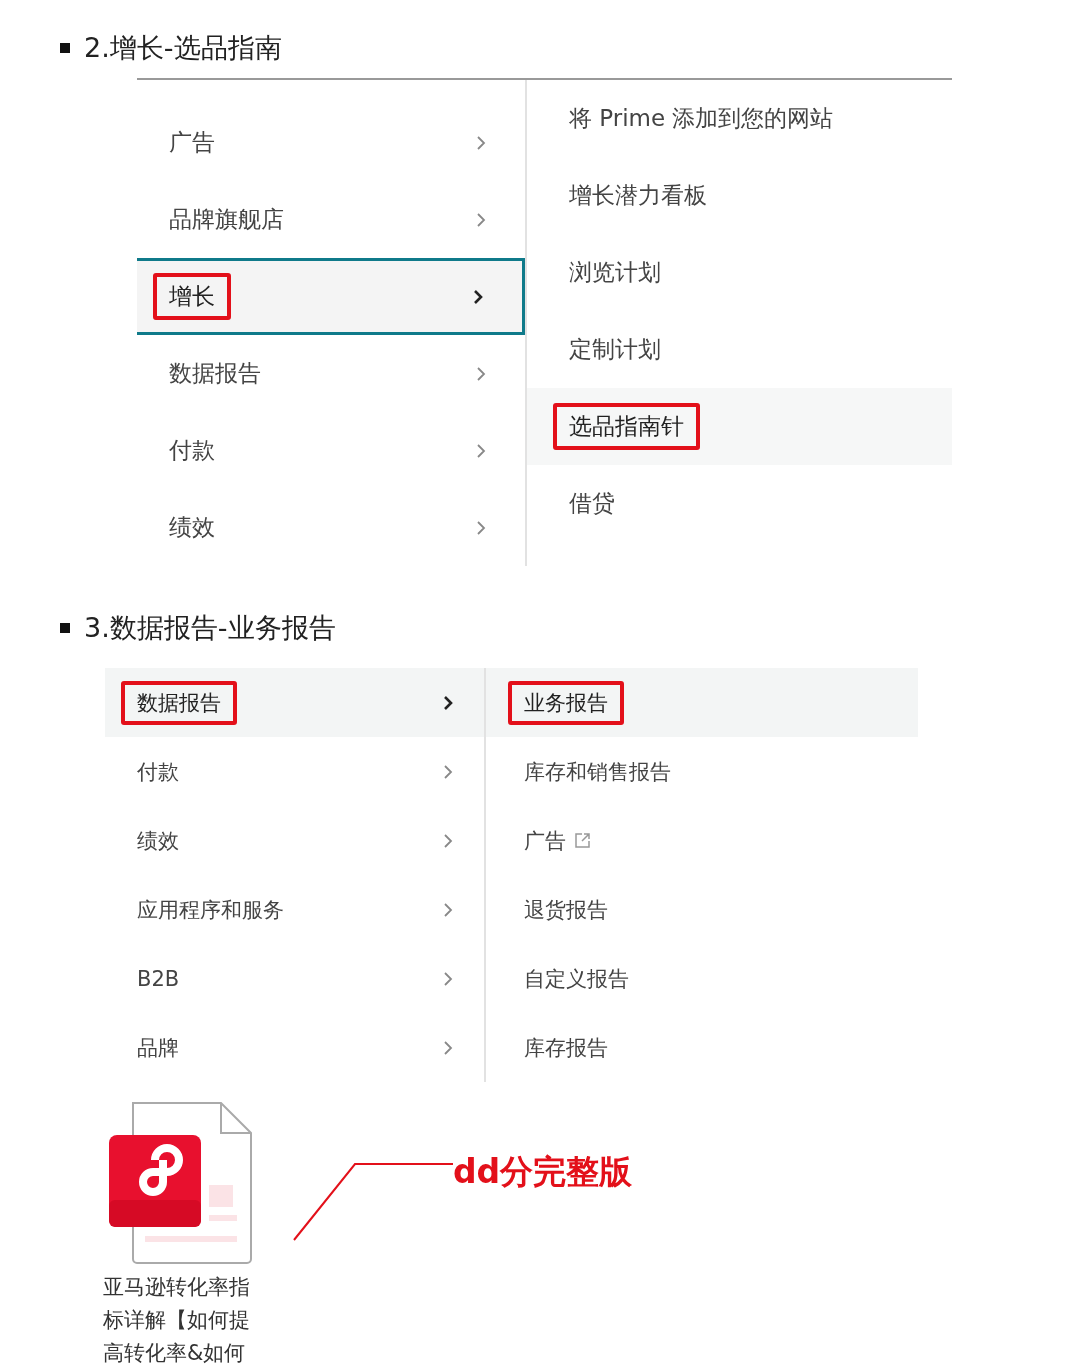 The height and width of the screenshot is (1364, 1080). I want to click on menu-item: 品牌, so click(294, 1047).